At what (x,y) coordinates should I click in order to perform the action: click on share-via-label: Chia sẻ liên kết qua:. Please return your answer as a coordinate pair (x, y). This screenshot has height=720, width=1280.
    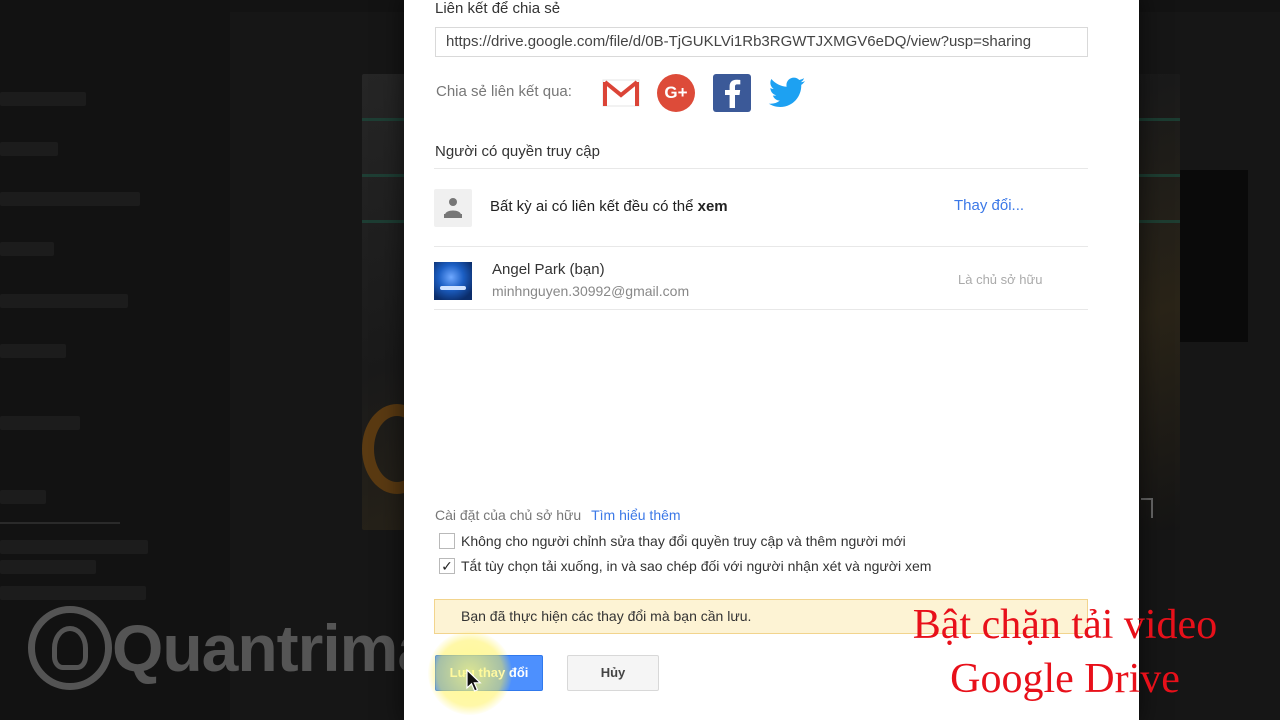
    Looking at the image, I should click on (504, 91).